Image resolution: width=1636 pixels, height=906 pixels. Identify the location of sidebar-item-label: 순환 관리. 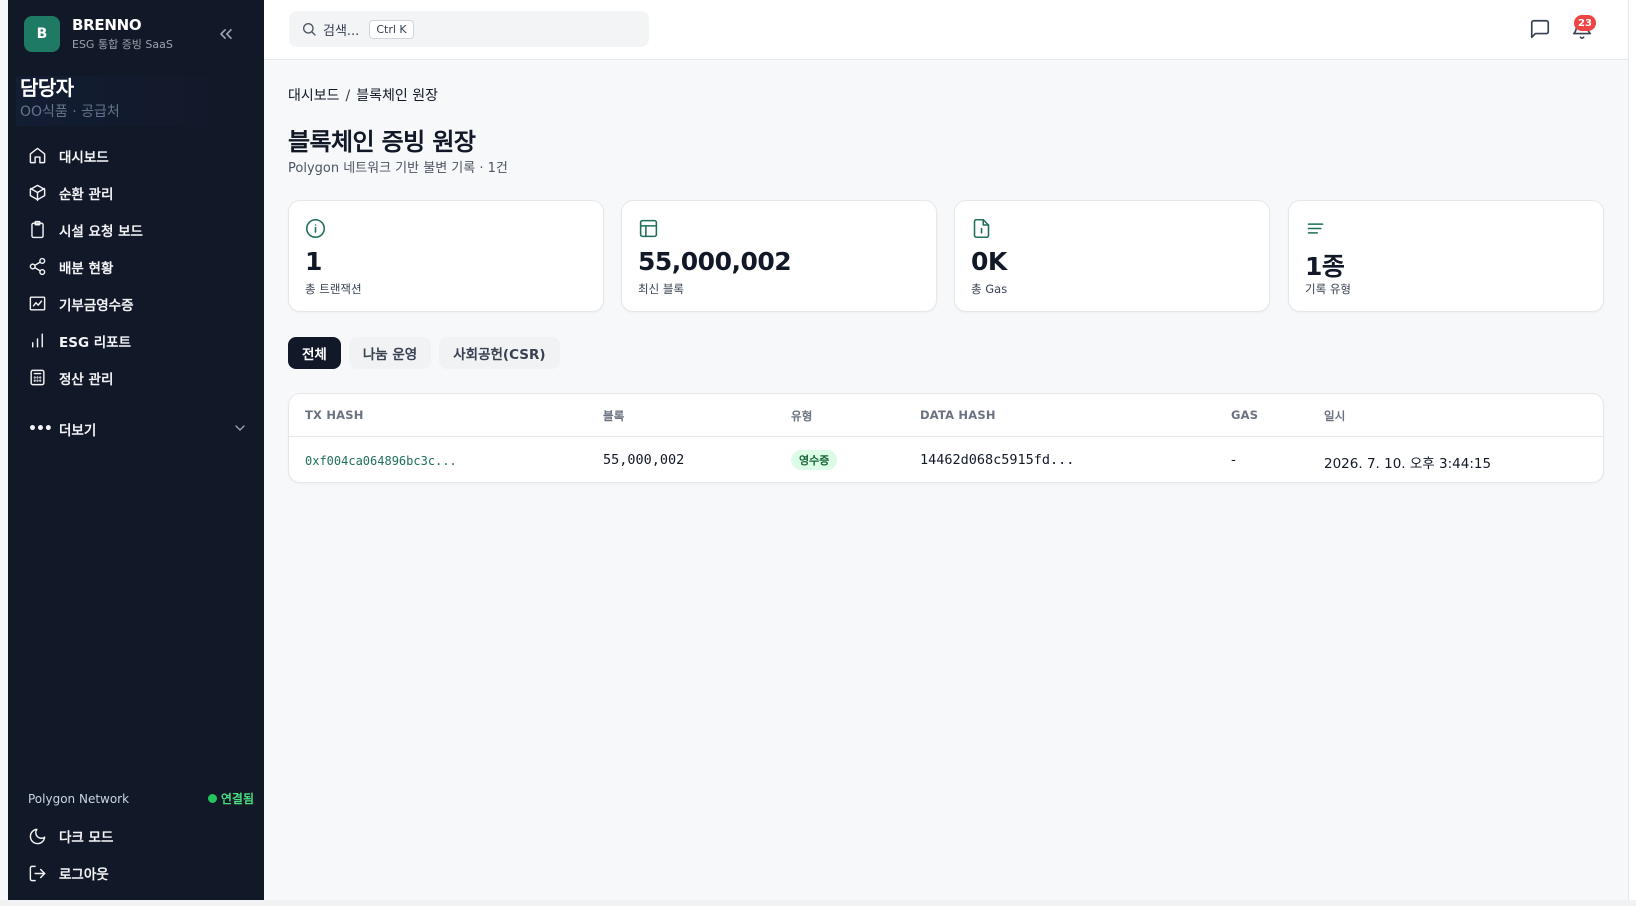
(86, 194).